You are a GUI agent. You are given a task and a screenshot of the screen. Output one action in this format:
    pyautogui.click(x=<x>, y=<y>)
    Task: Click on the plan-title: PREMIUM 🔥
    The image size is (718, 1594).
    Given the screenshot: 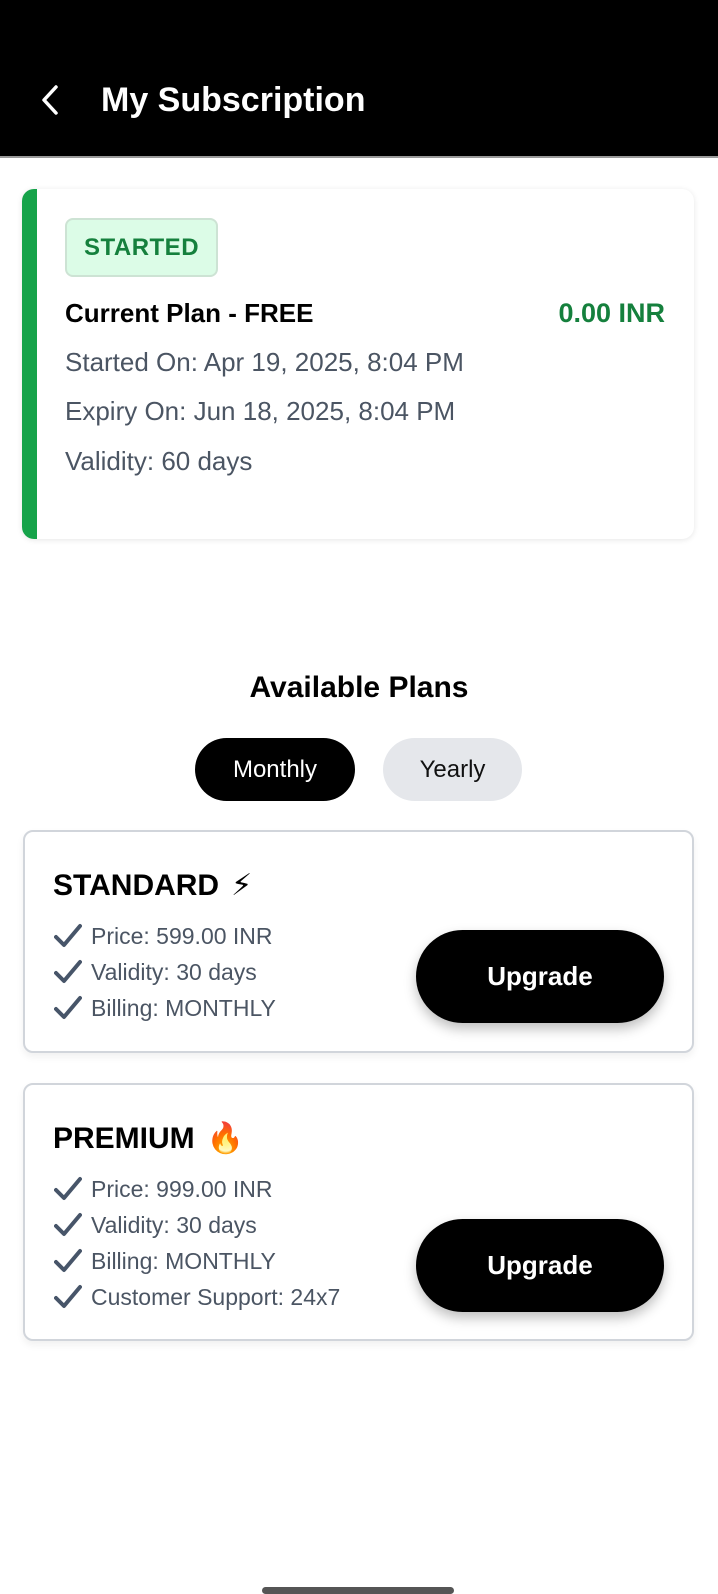 What is the action you would take?
    pyautogui.click(x=148, y=1139)
    